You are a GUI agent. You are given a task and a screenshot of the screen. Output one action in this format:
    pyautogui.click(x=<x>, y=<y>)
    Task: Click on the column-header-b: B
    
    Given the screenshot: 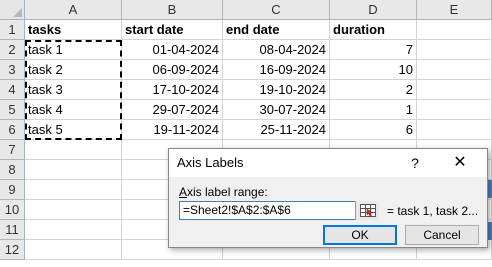 What is the action you would take?
    pyautogui.click(x=172, y=10)
    